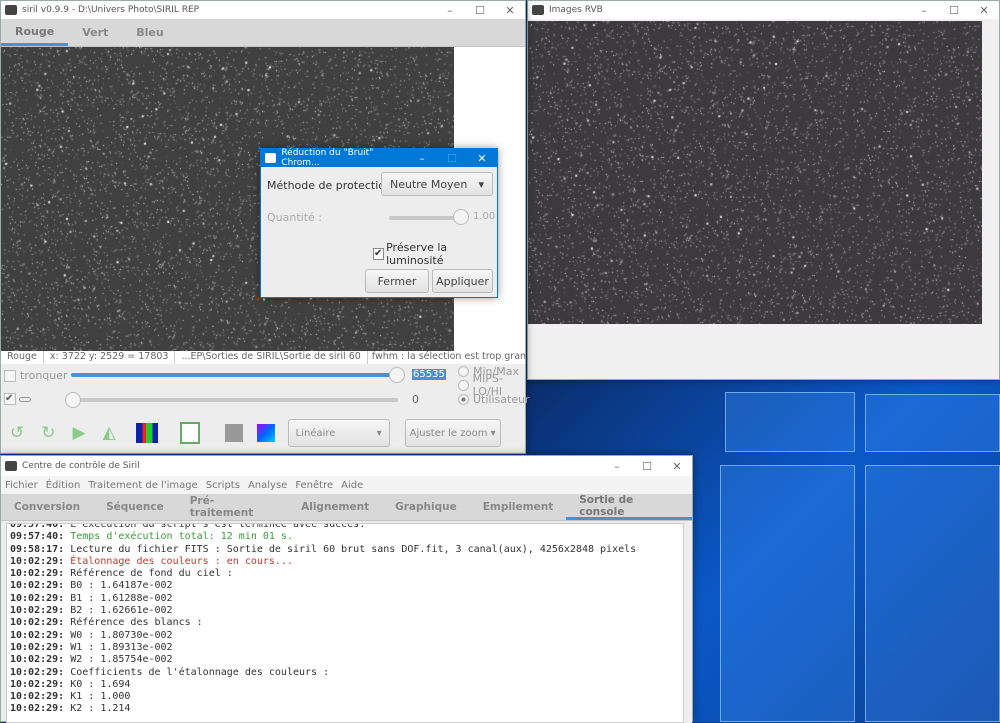  Describe the element at coordinates (189, 433) in the screenshot. I see `image-info-icon` at that location.